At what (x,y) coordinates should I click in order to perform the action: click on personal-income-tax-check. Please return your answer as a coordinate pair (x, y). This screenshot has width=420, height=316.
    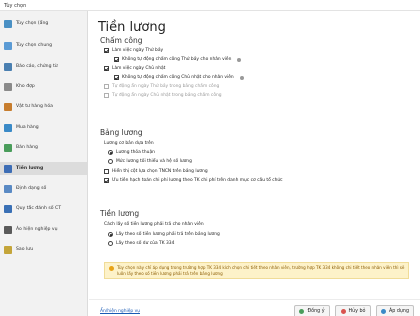
    Looking at the image, I should click on (106, 171).